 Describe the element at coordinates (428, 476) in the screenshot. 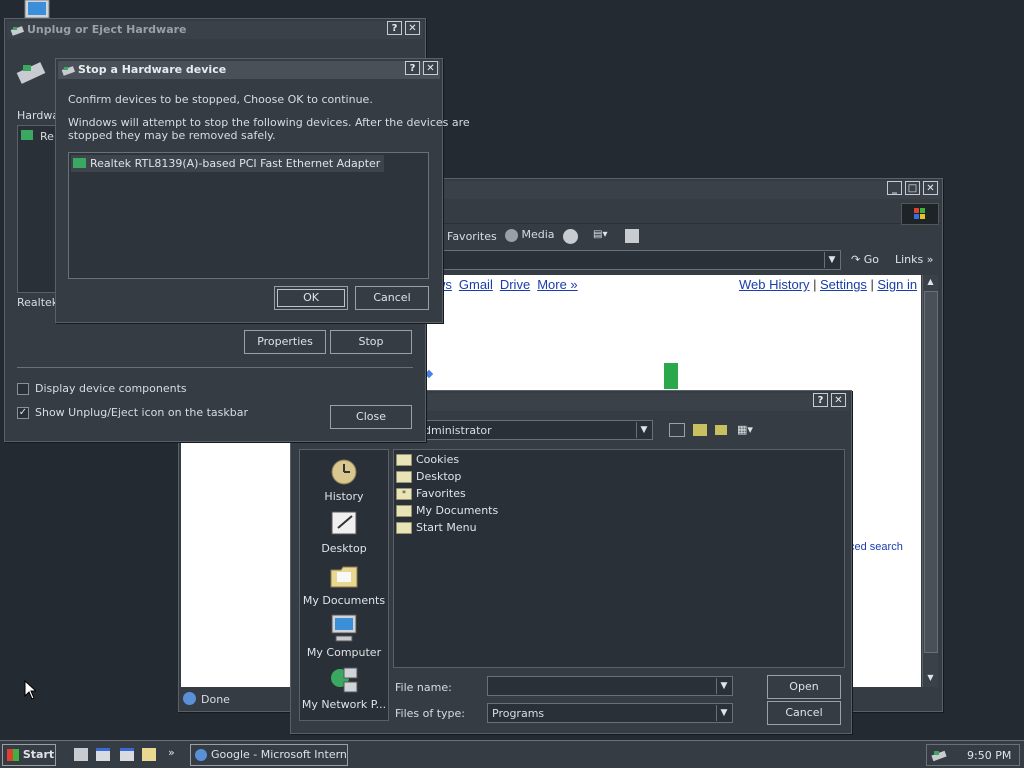

I see `file-item: Desktop` at that location.